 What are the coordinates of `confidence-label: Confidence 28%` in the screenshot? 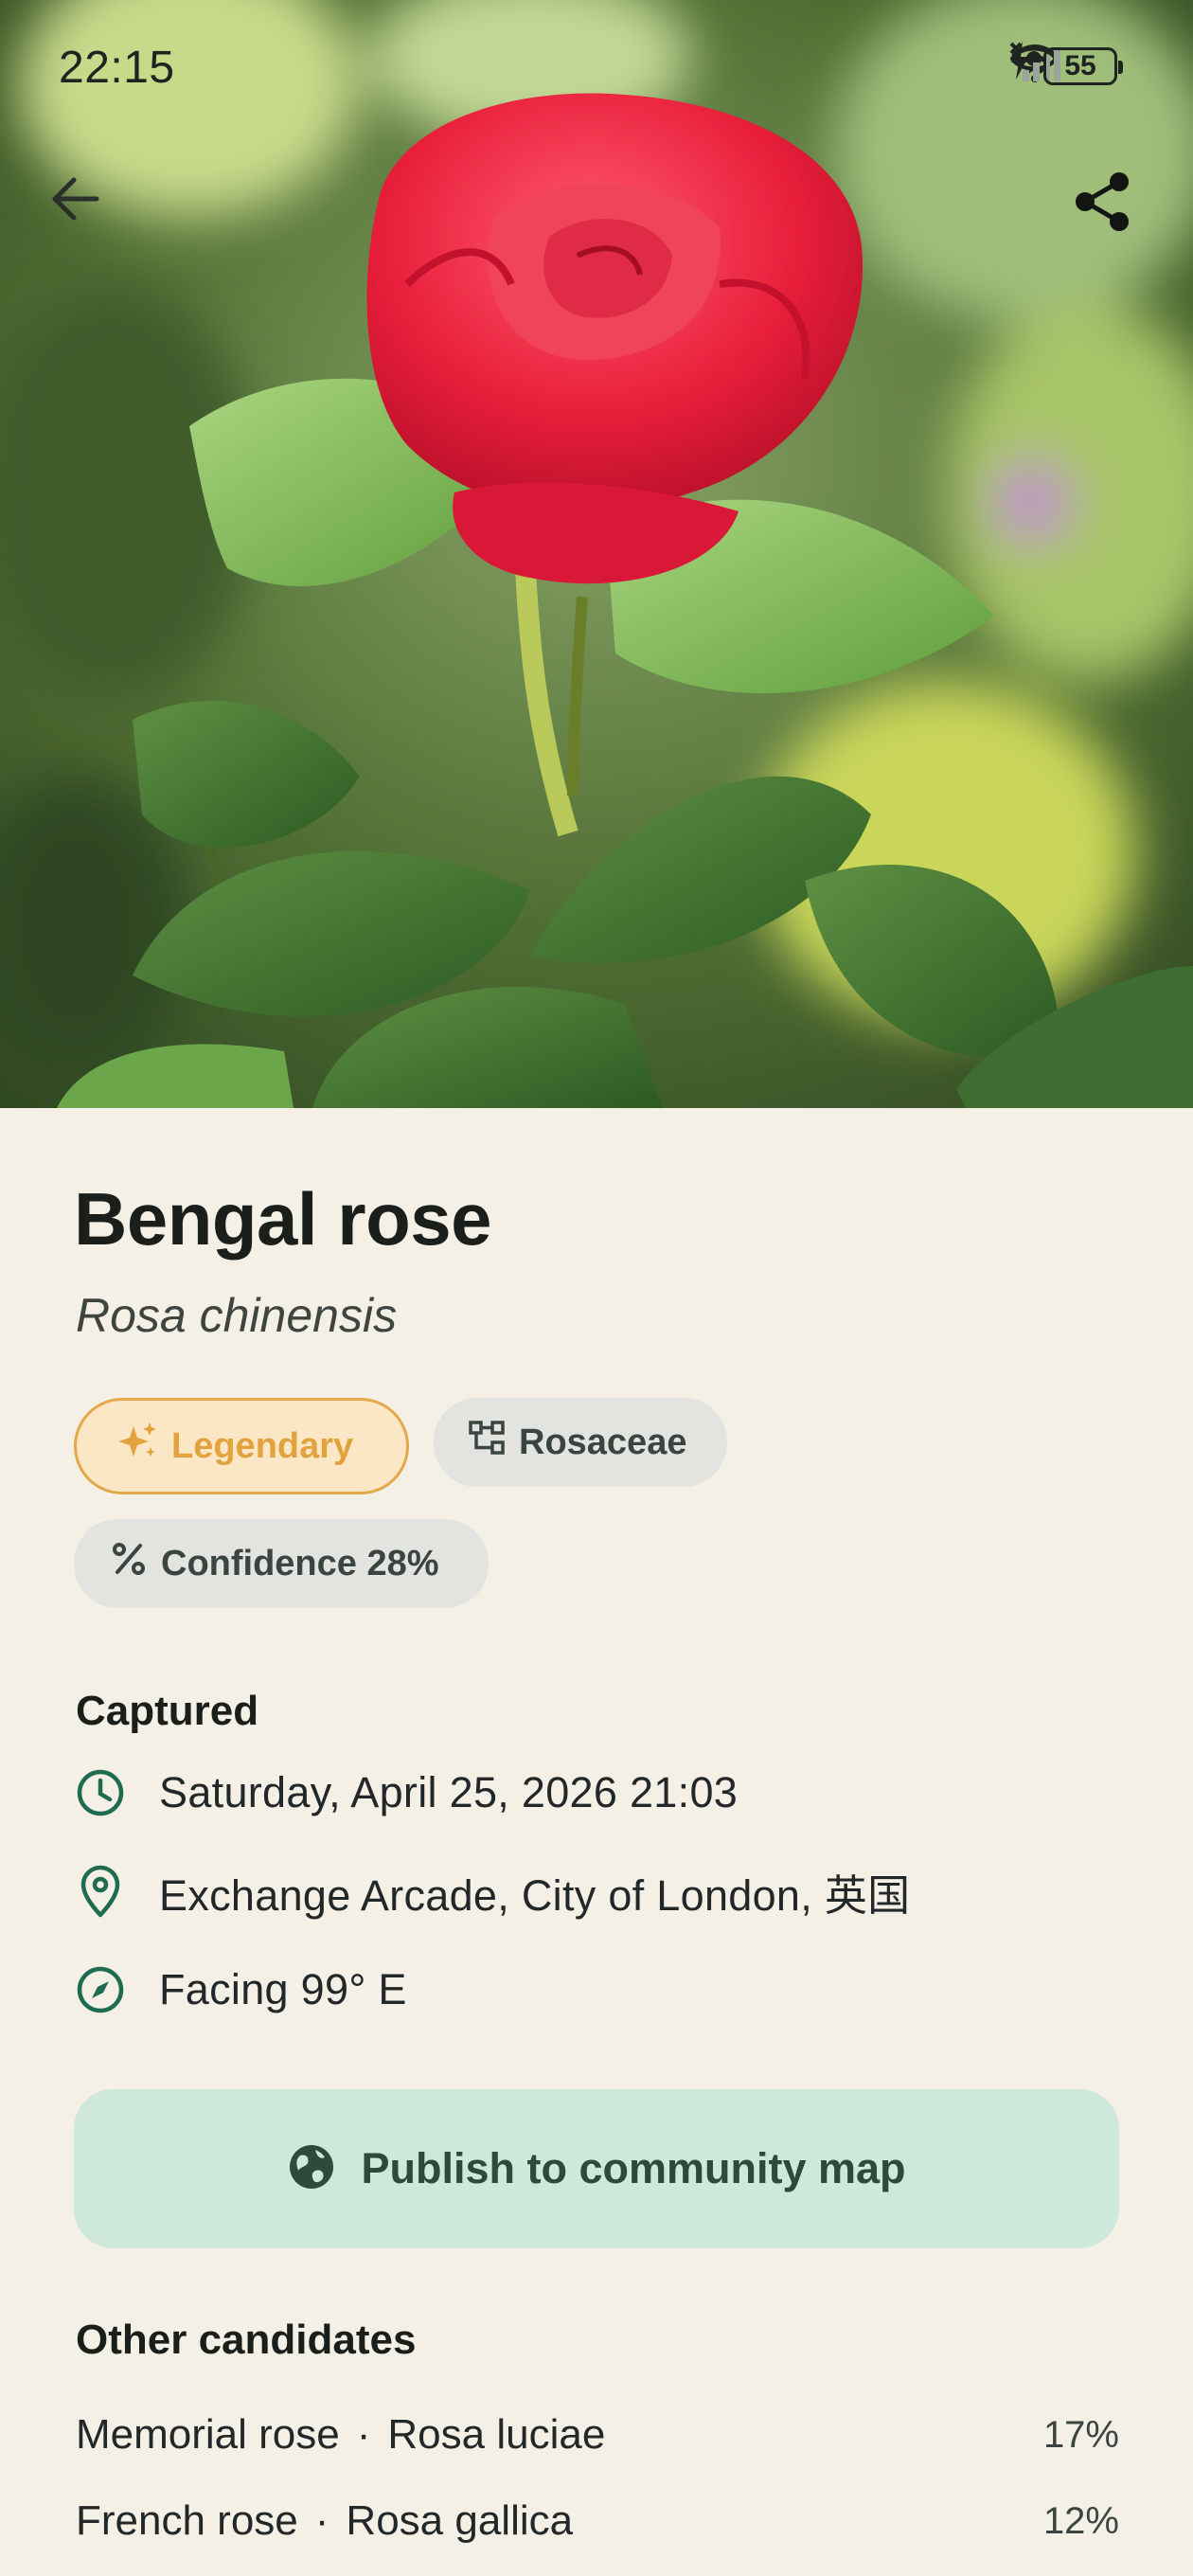 It's located at (300, 1563).